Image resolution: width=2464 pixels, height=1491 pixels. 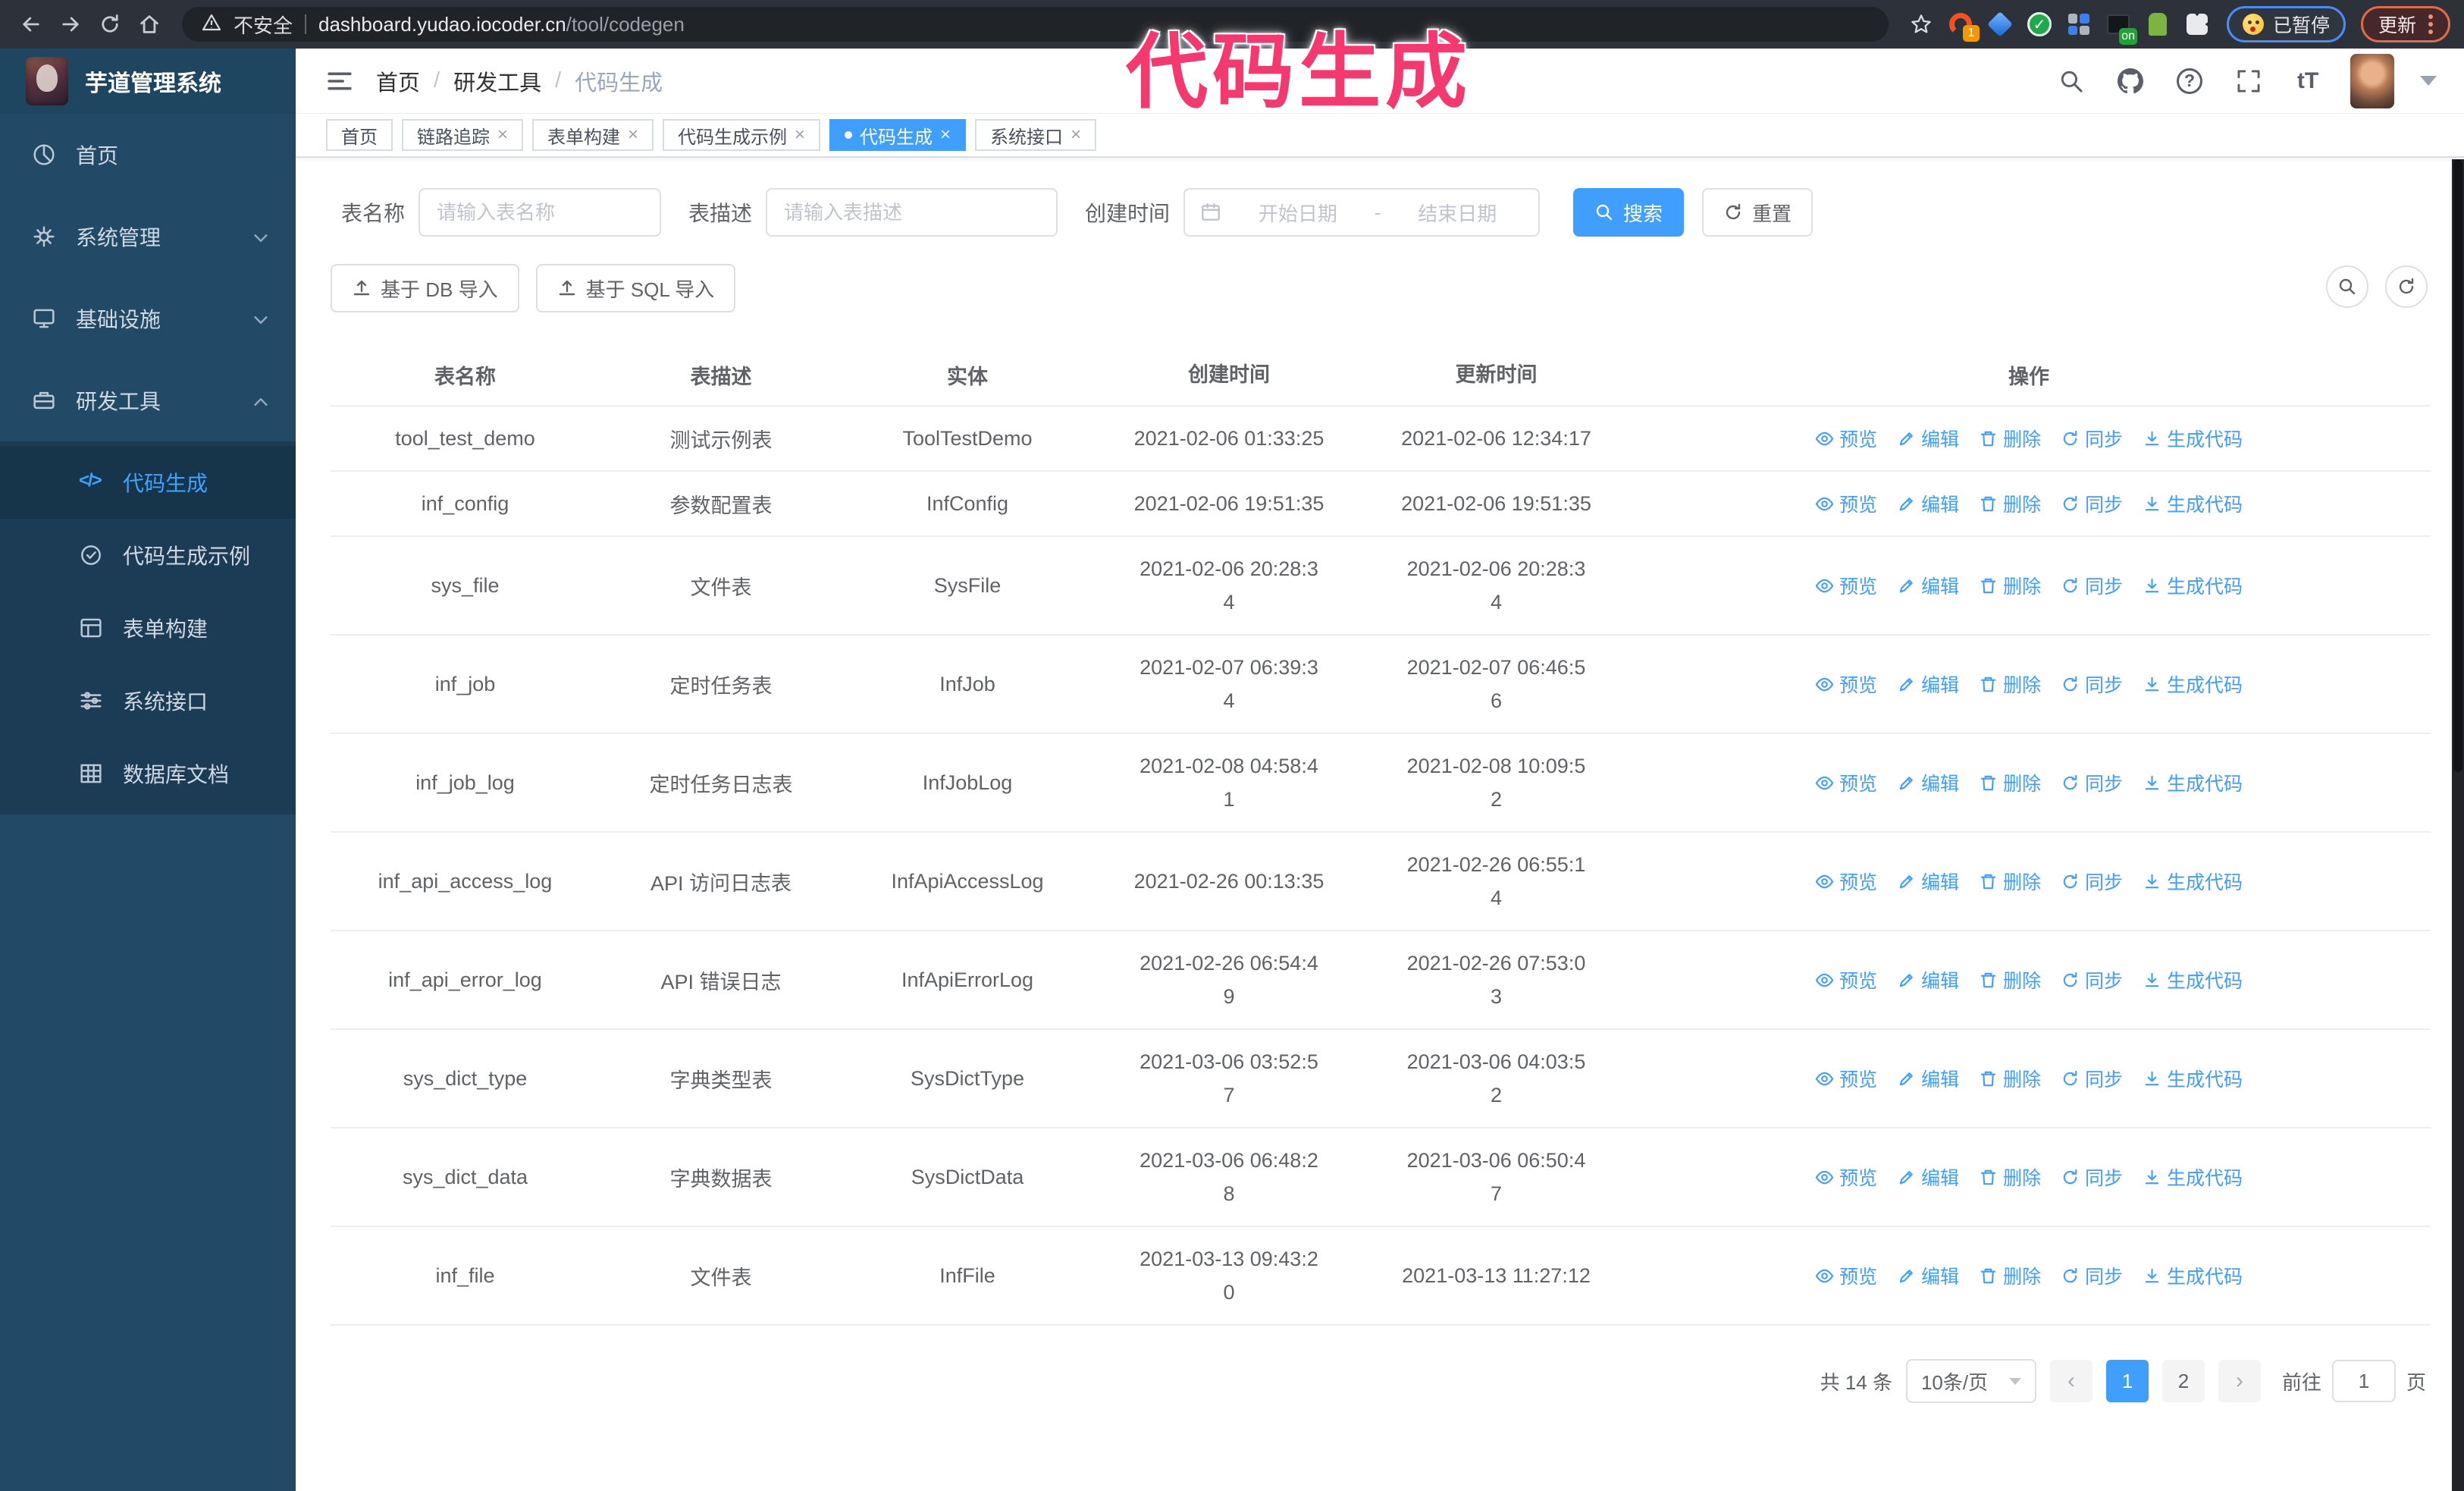 What do you see at coordinates (2190, 81) in the screenshot?
I see `help-icon: ?` at bounding box center [2190, 81].